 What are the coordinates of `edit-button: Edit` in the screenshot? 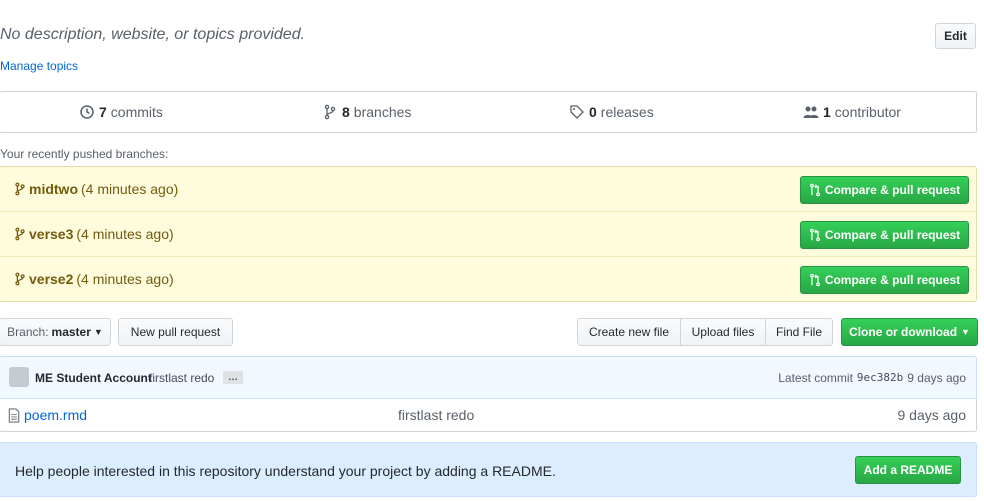 It's located at (955, 36).